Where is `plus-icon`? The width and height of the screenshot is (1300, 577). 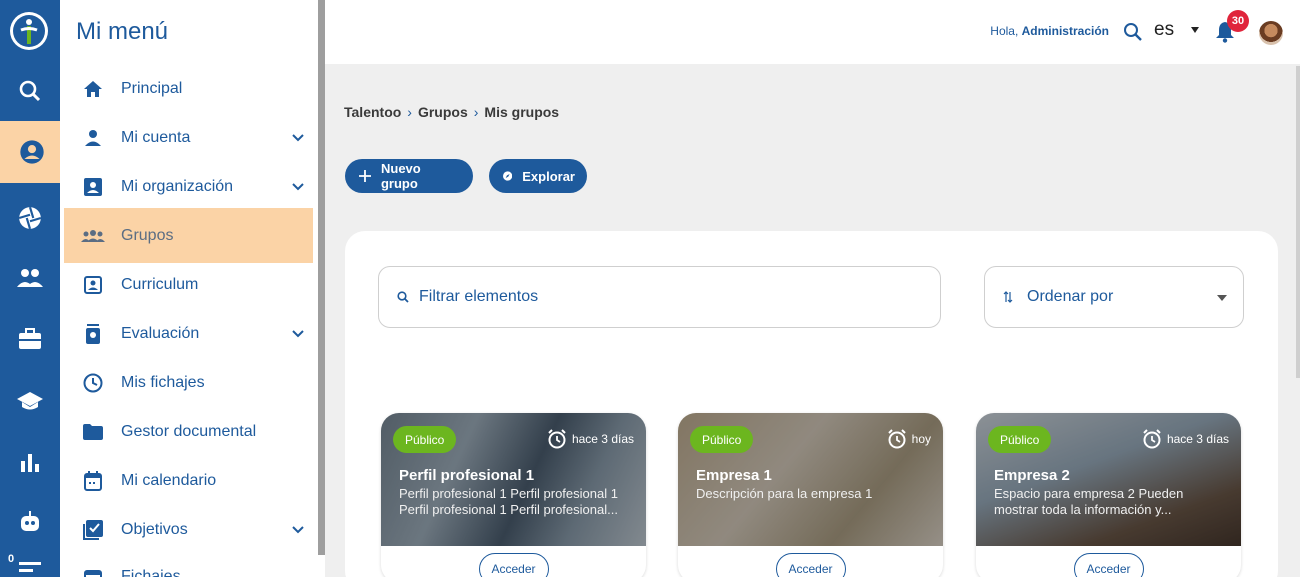
plus-icon is located at coordinates (365, 176).